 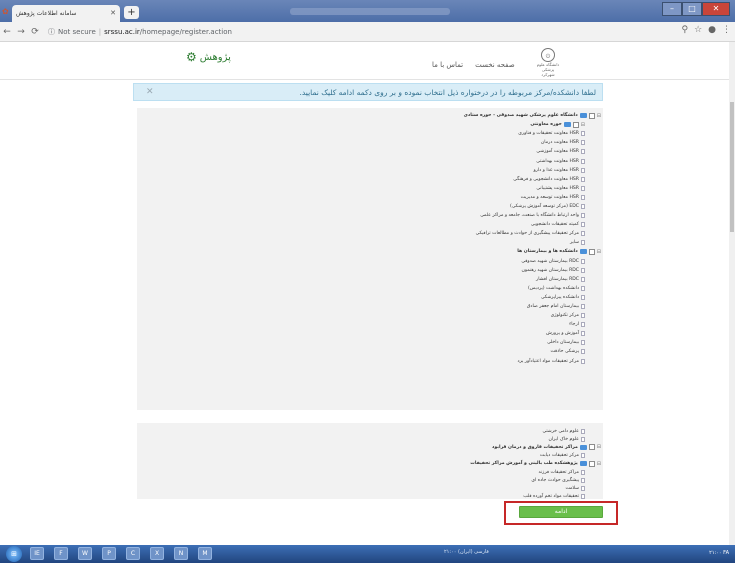 I want to click on tree-node: پزشکی حاذقت, so click(x=532, y=351).